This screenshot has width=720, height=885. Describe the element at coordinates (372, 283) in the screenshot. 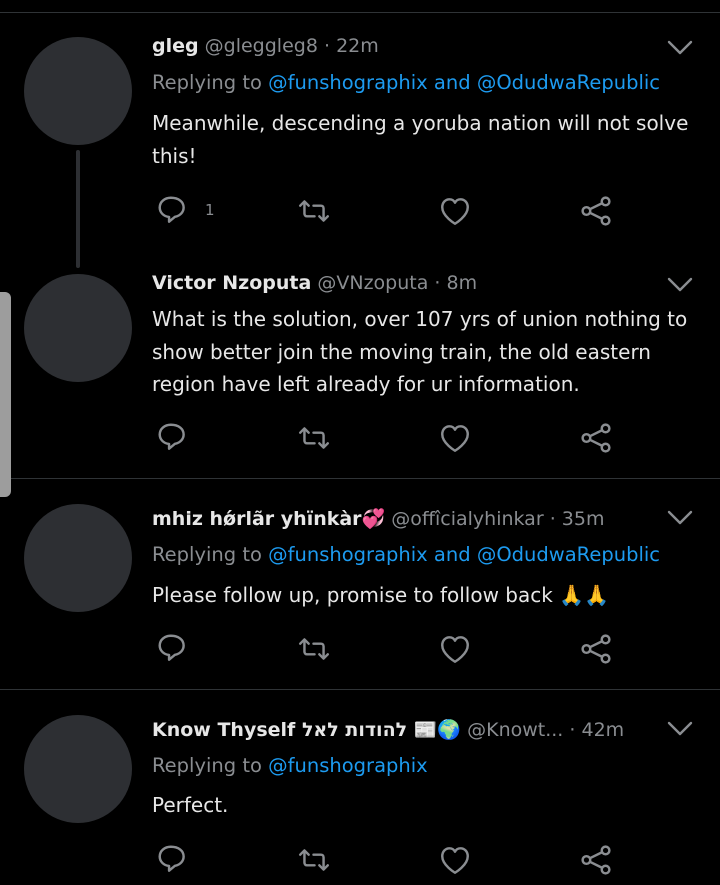

I see `author-handle: @VNzoputa` at that location.